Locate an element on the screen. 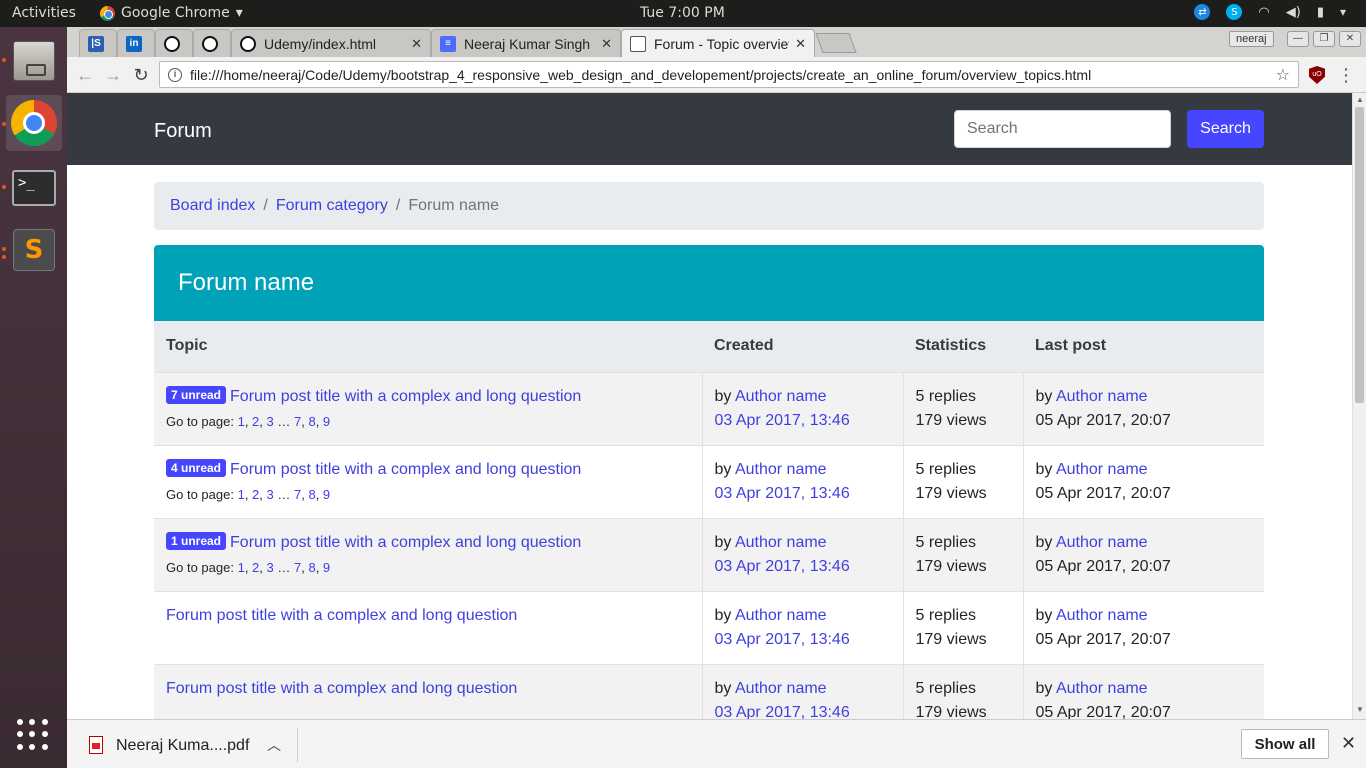  page-icon is located at coordinates (638, 43).